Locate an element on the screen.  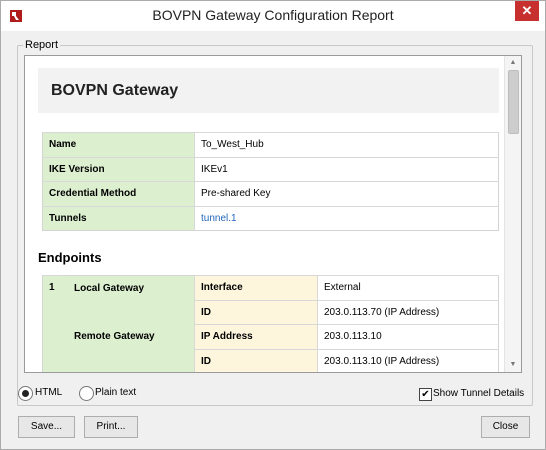
vertical-scrollbar: ▲ ▼ is located at coordinates (512, 214).